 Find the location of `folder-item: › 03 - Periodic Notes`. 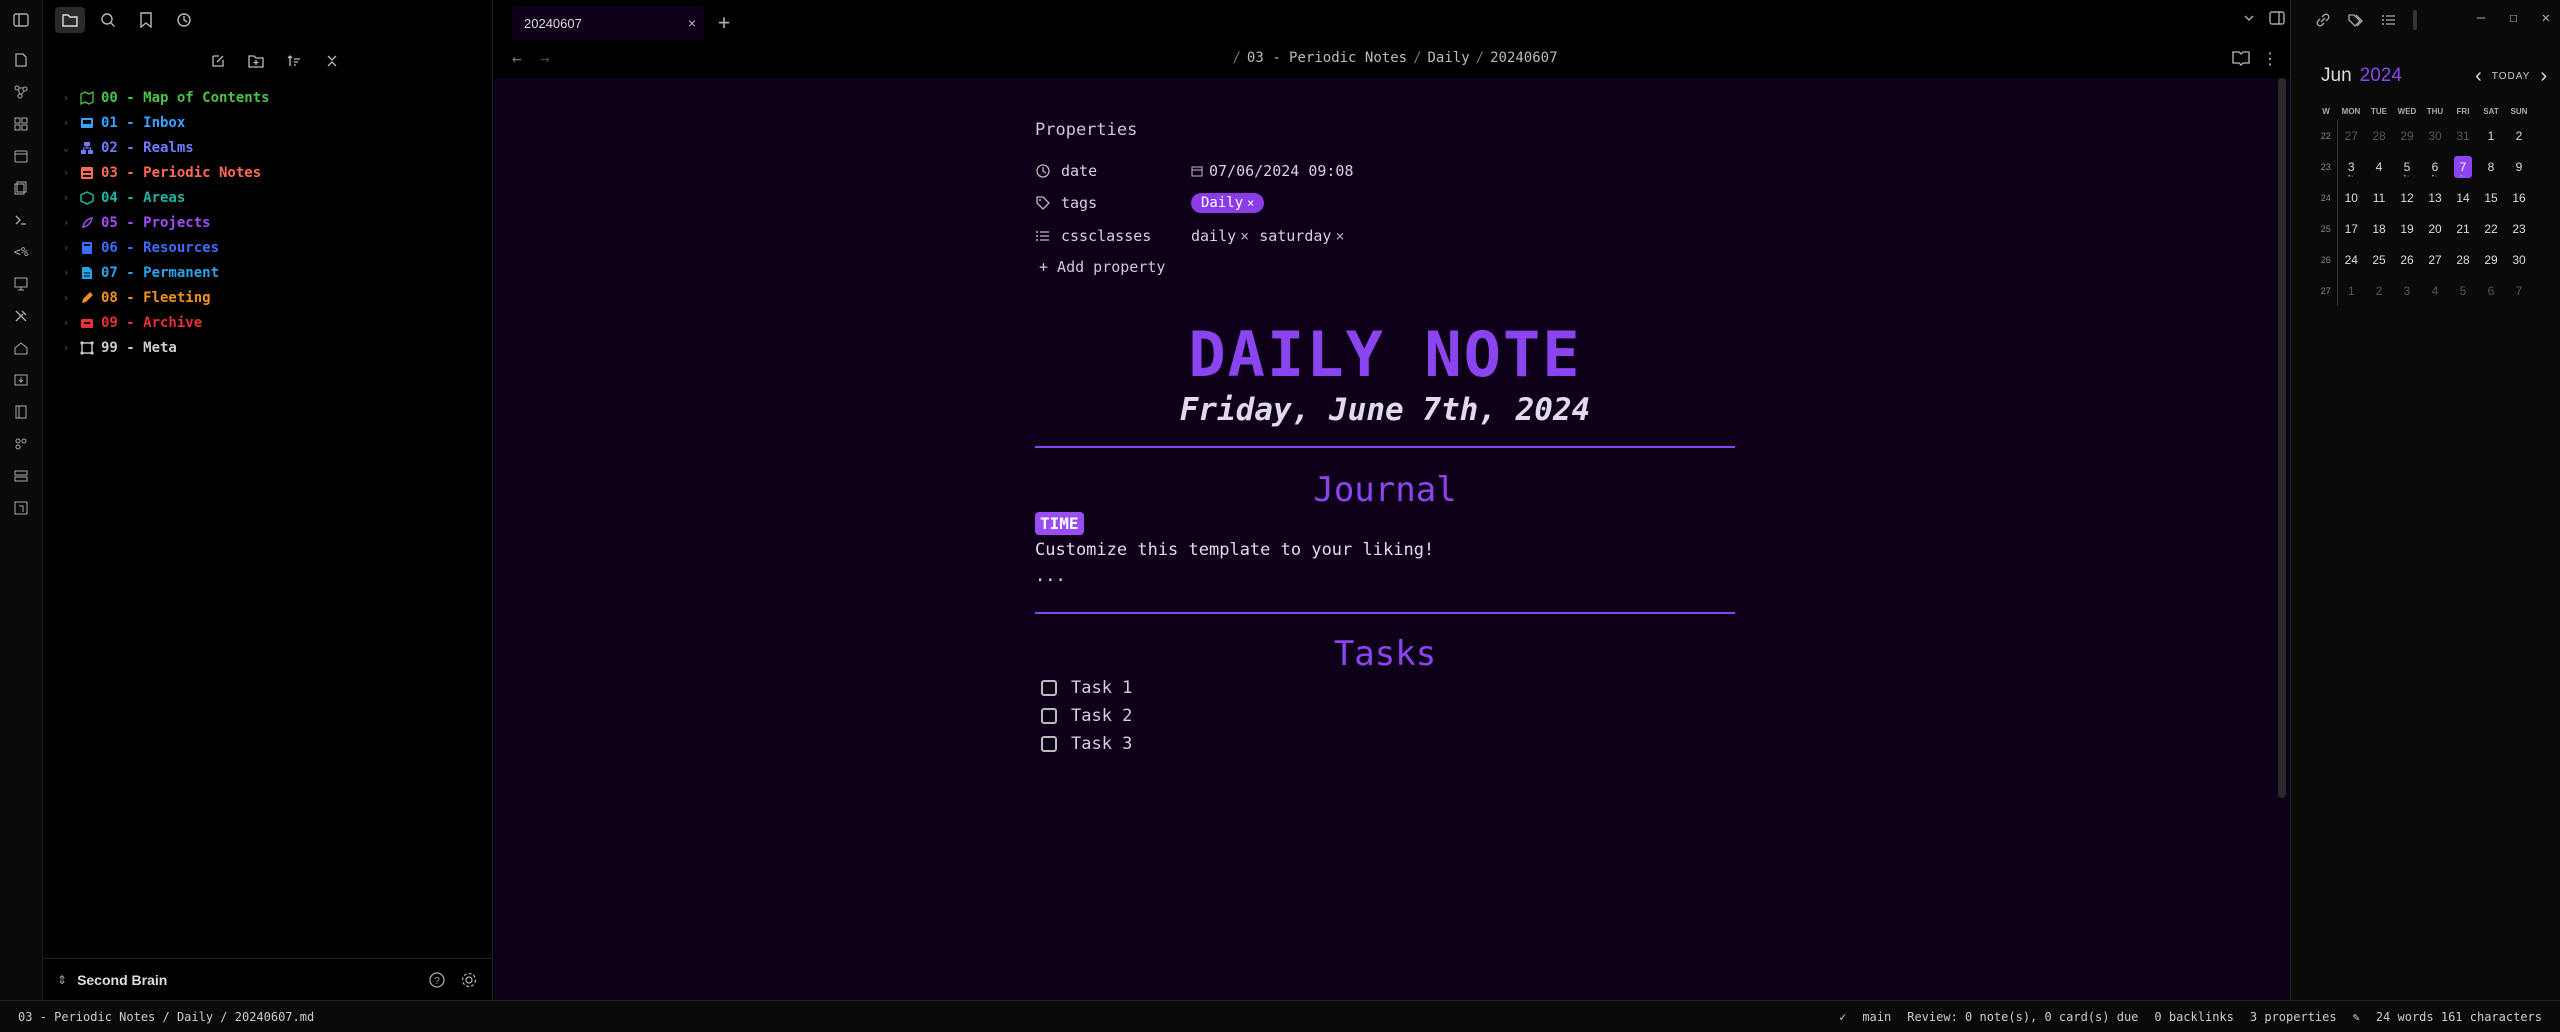

folder-item: › 03 - Periodic Notes is located at coordinates (274, 172).